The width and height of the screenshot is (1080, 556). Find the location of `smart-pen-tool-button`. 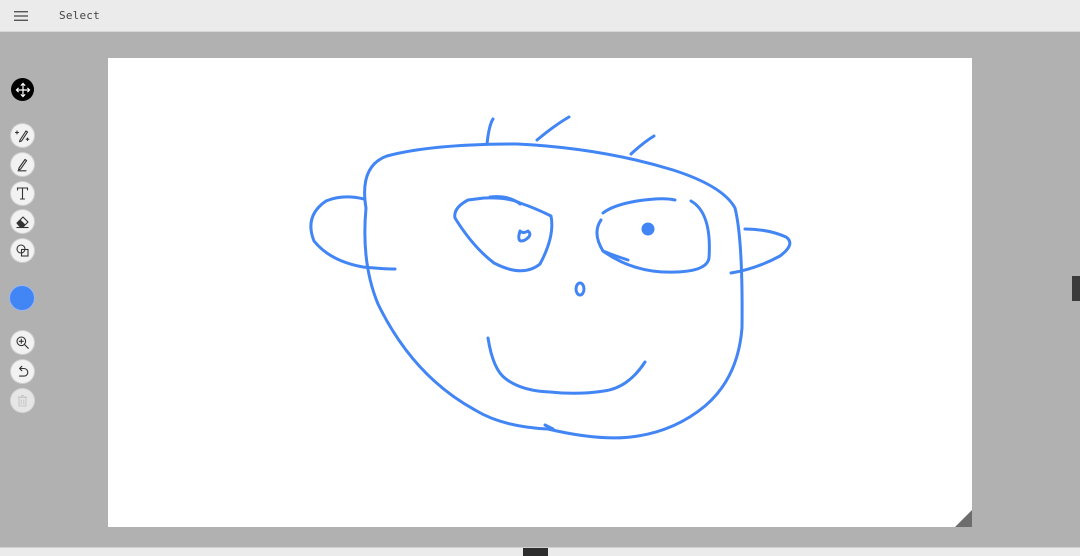

smart-pen-tool-button is located at coordinates (22, 135).